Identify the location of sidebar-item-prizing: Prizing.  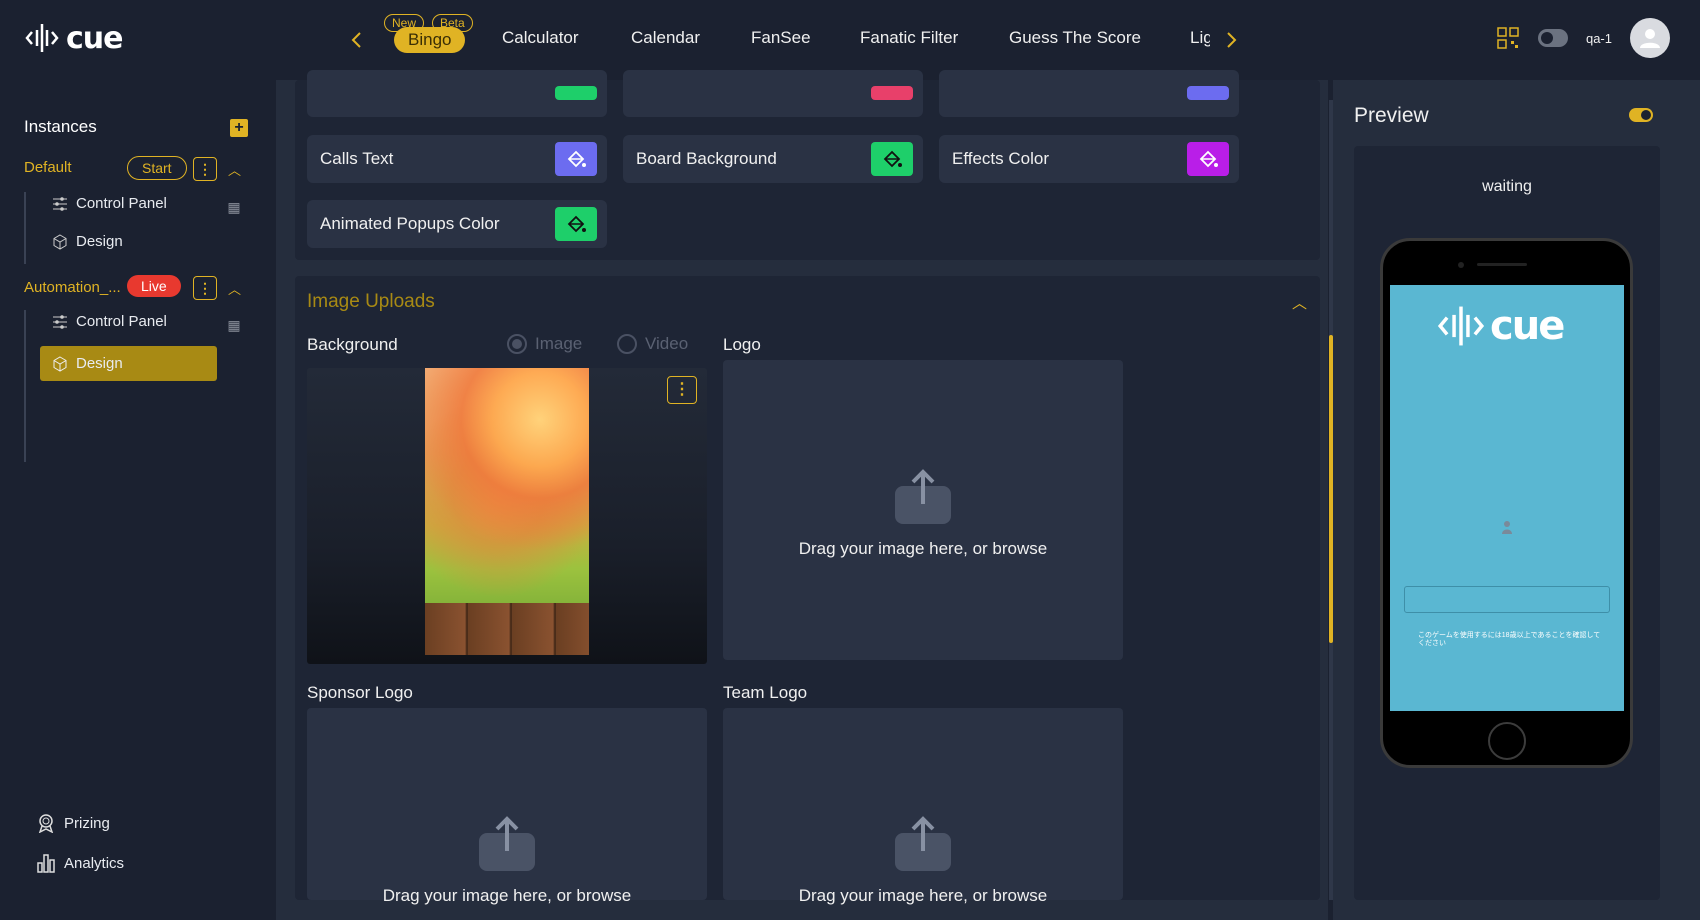
(73, 823).